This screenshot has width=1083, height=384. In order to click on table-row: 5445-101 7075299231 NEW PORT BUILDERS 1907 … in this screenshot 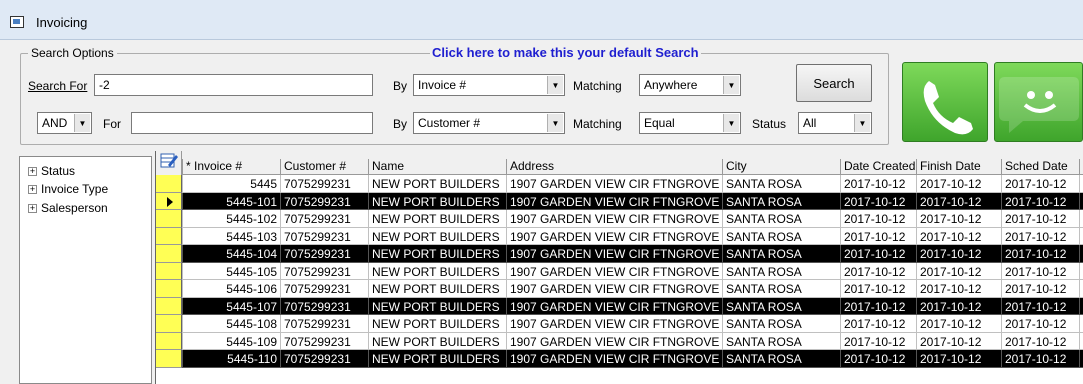, I will do `click(619, 201)`.